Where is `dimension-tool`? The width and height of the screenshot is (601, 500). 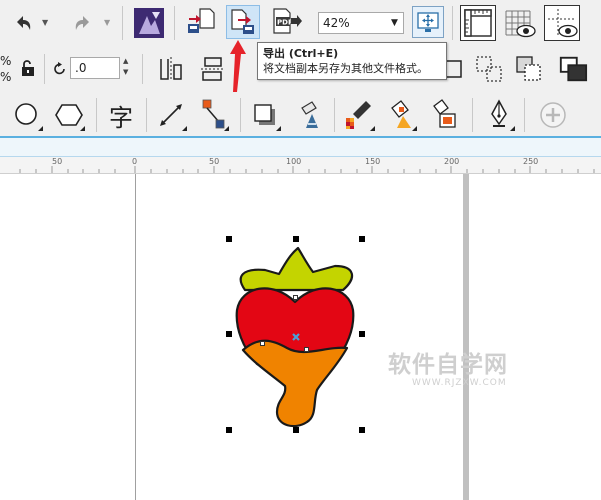 dimension-tool is located at coordinates (171, 115).